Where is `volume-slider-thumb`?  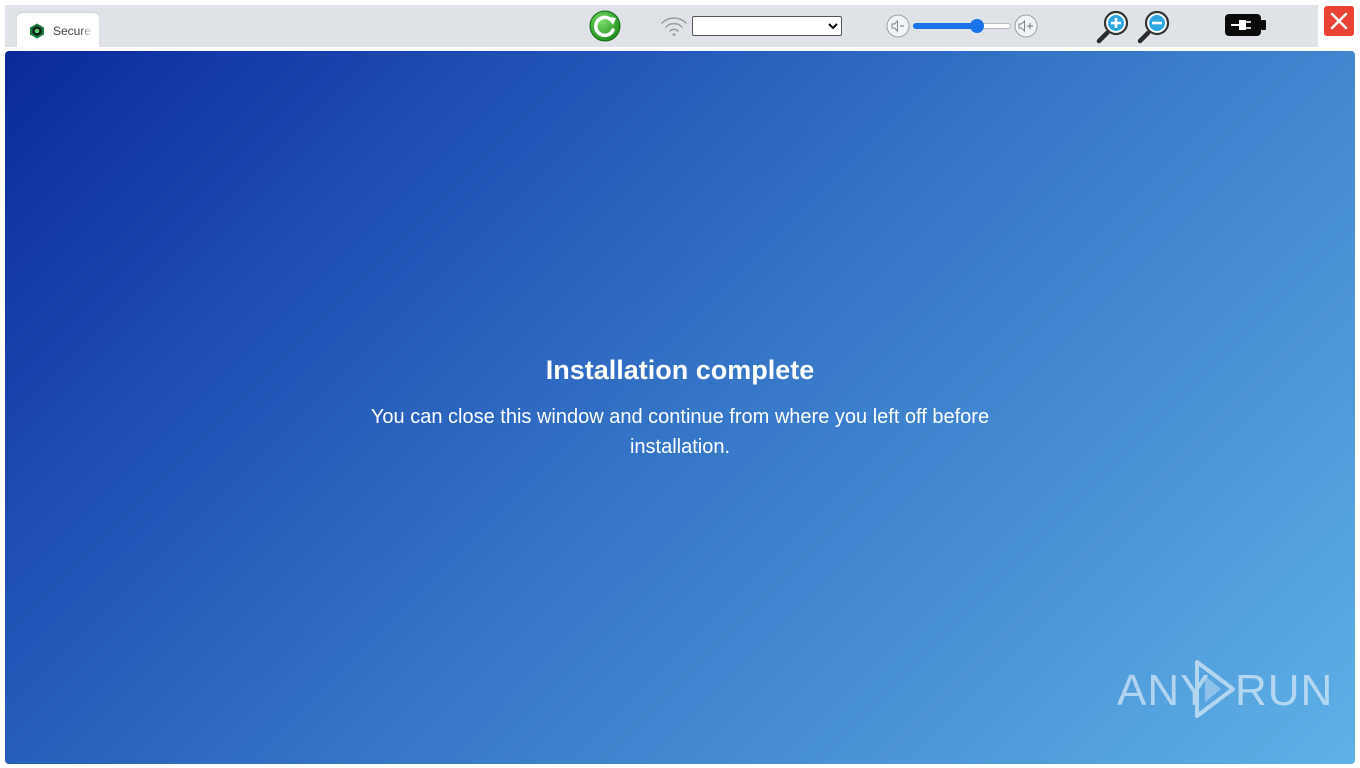
volume-slider-thumb is located at coordinates (977, 26).